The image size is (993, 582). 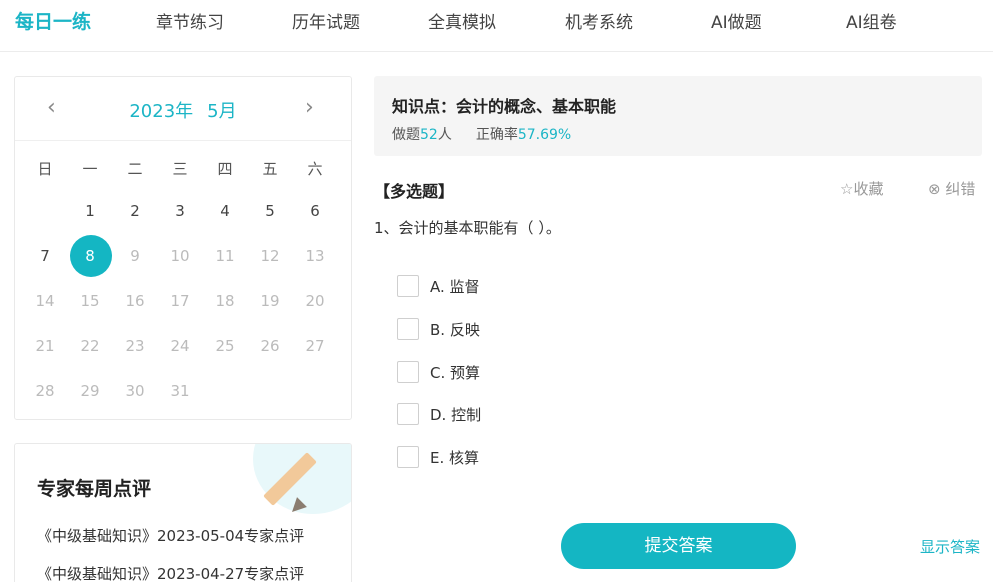 I want to click on calendar-day: 17, so click(x=180, y=301).